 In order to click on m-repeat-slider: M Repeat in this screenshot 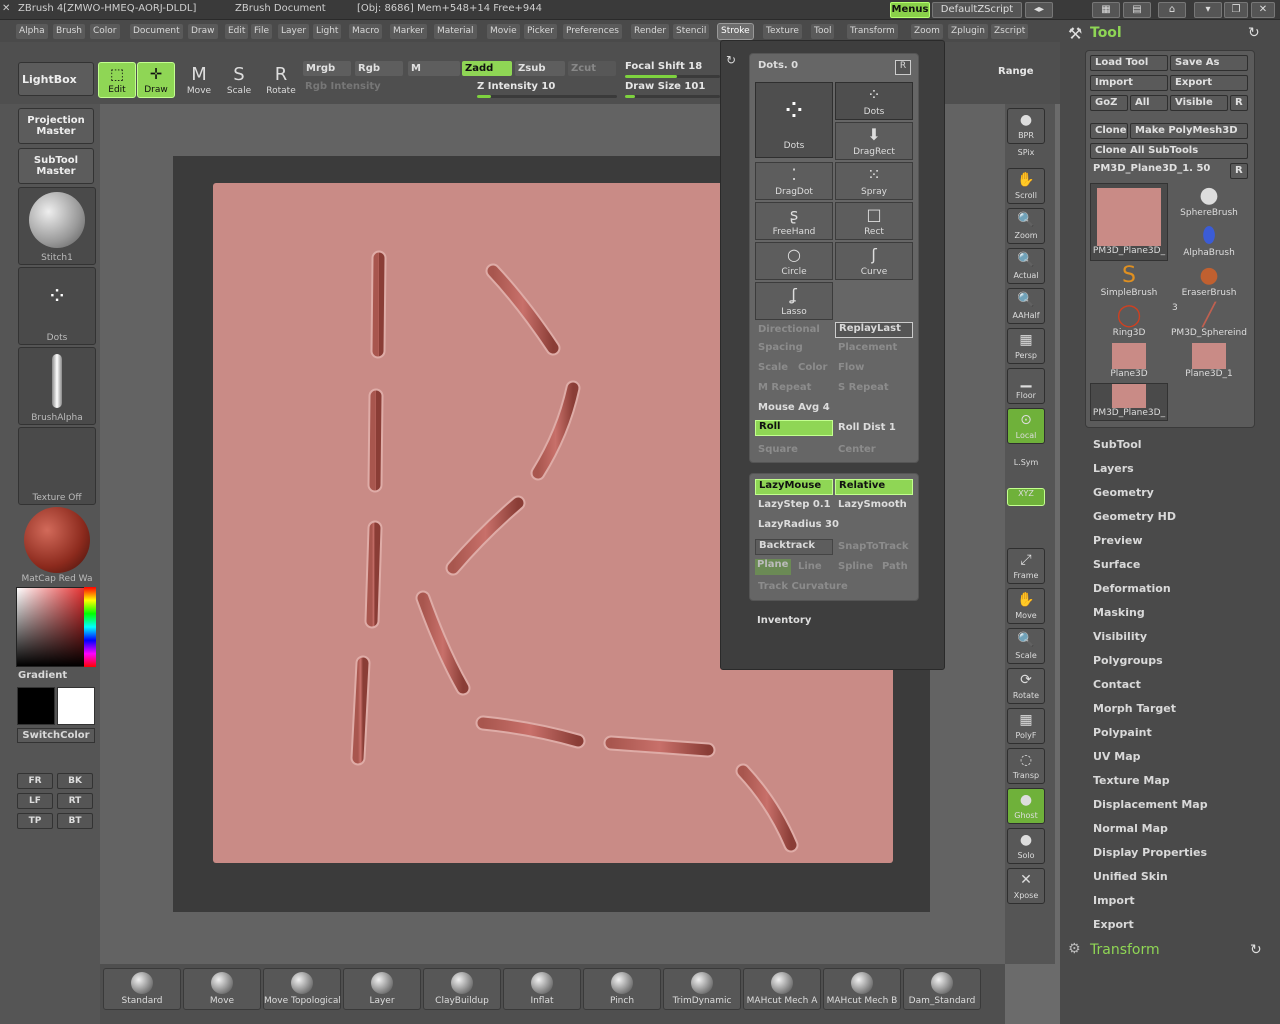, I will do `click(784, 387)`.